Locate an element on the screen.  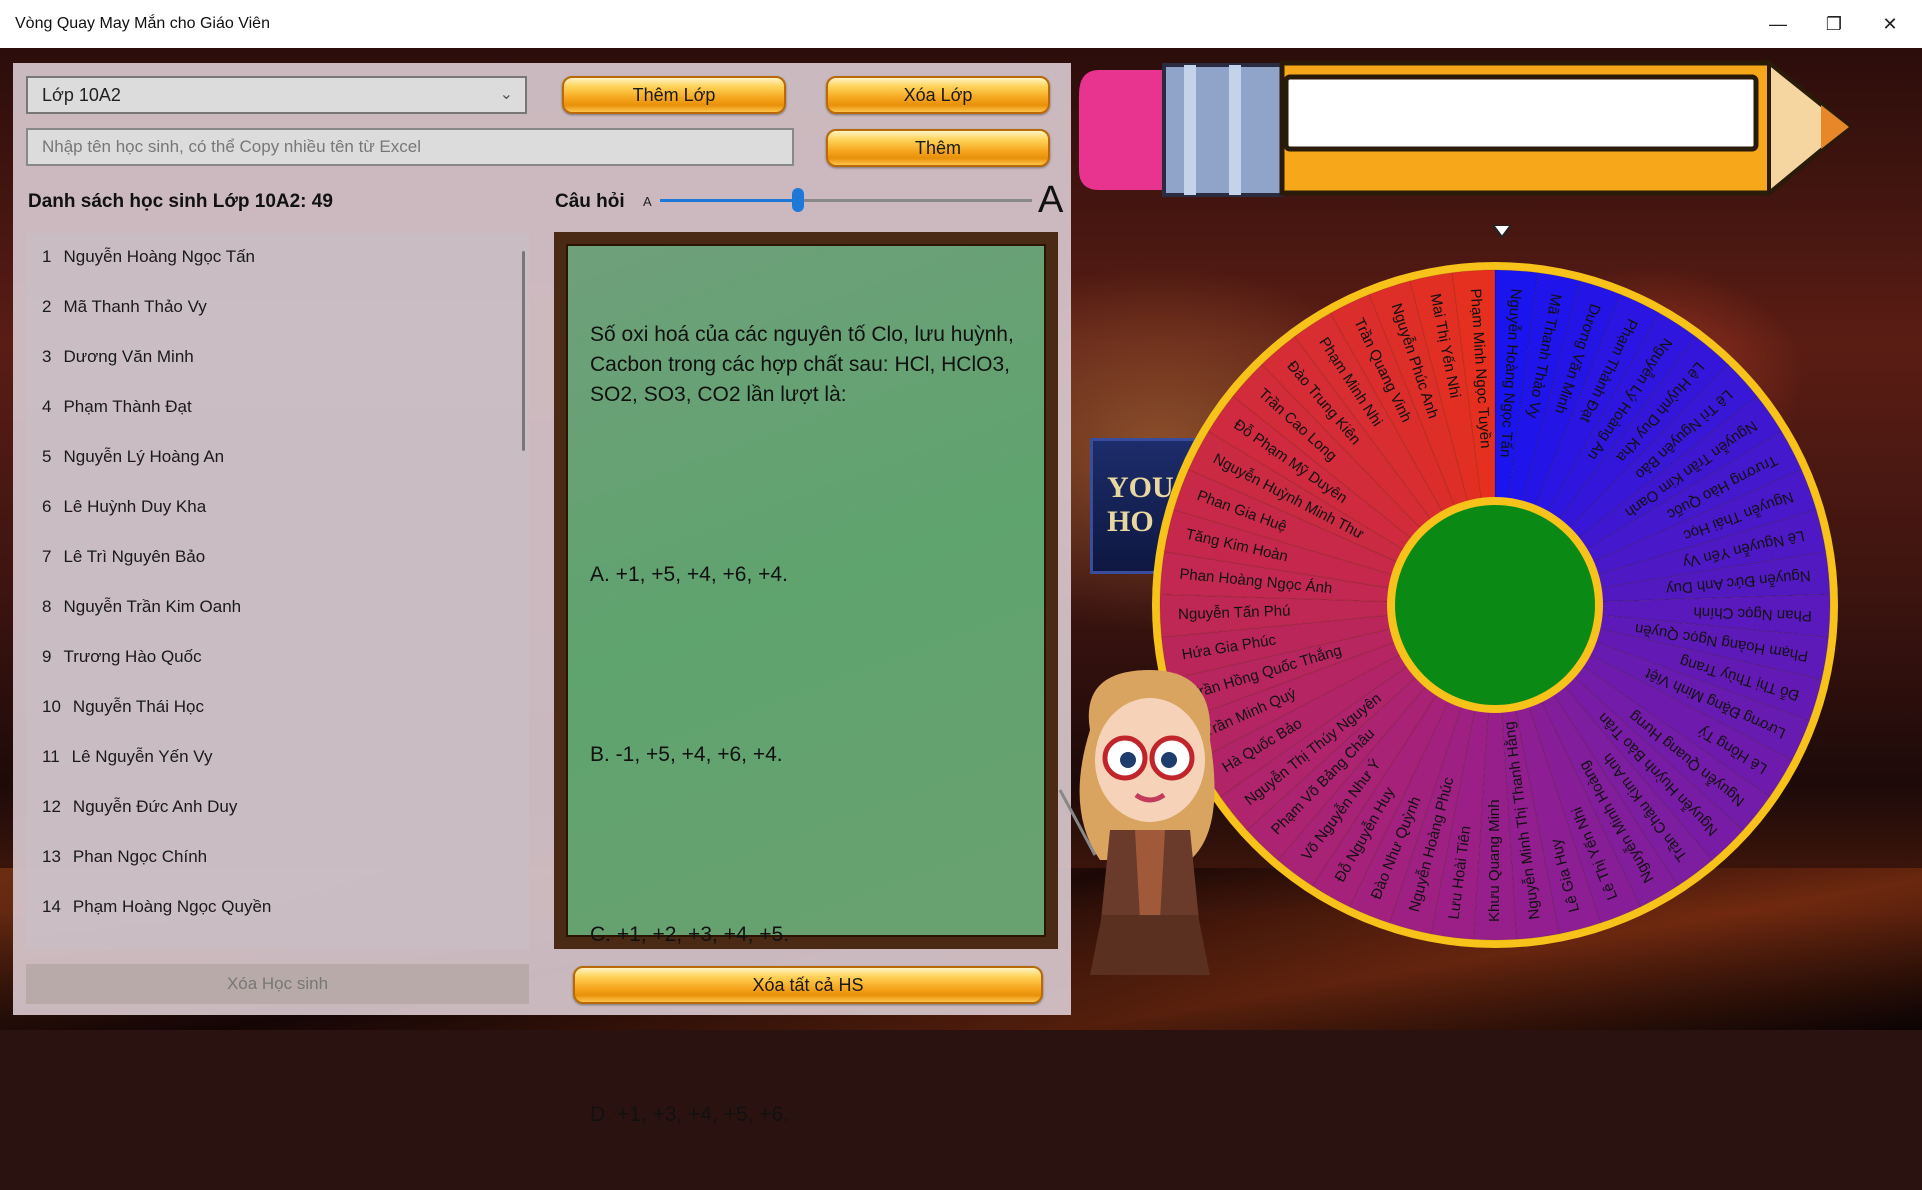
font-size-large-label: A is located at coordinates (1051, 200).